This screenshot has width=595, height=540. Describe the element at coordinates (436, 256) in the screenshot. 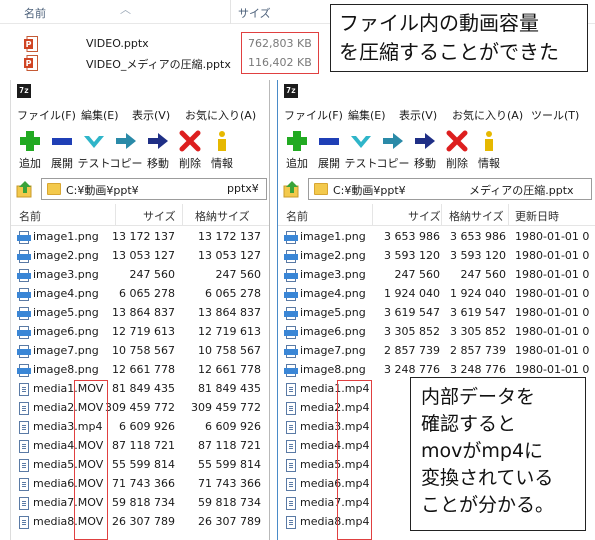

I see `table-row: image2.png 3 593 120 3 593 120 1980-01-01 0` at that location.